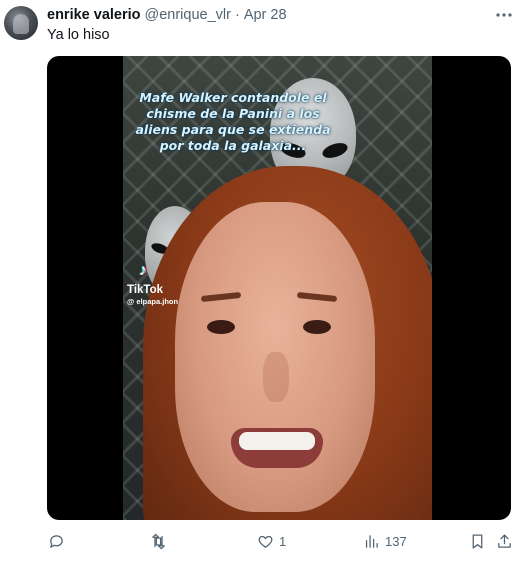  What do you see at coordinates (265, 15) in the screenshot?
I see `tweet-date: Apr 28` at bounding box center [265, 15].